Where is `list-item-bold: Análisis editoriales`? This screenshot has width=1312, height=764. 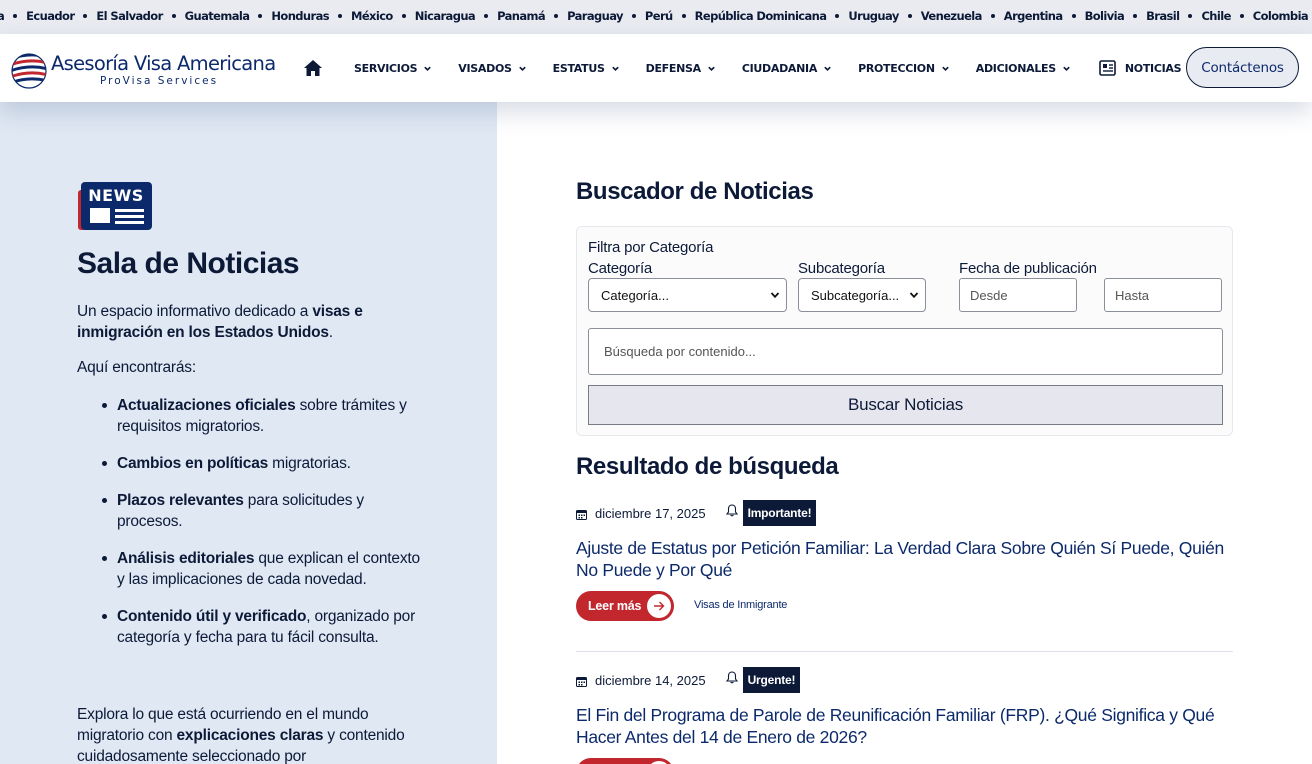 list-item-bold: Análisis editoriales is located at coordinates (186, 558).